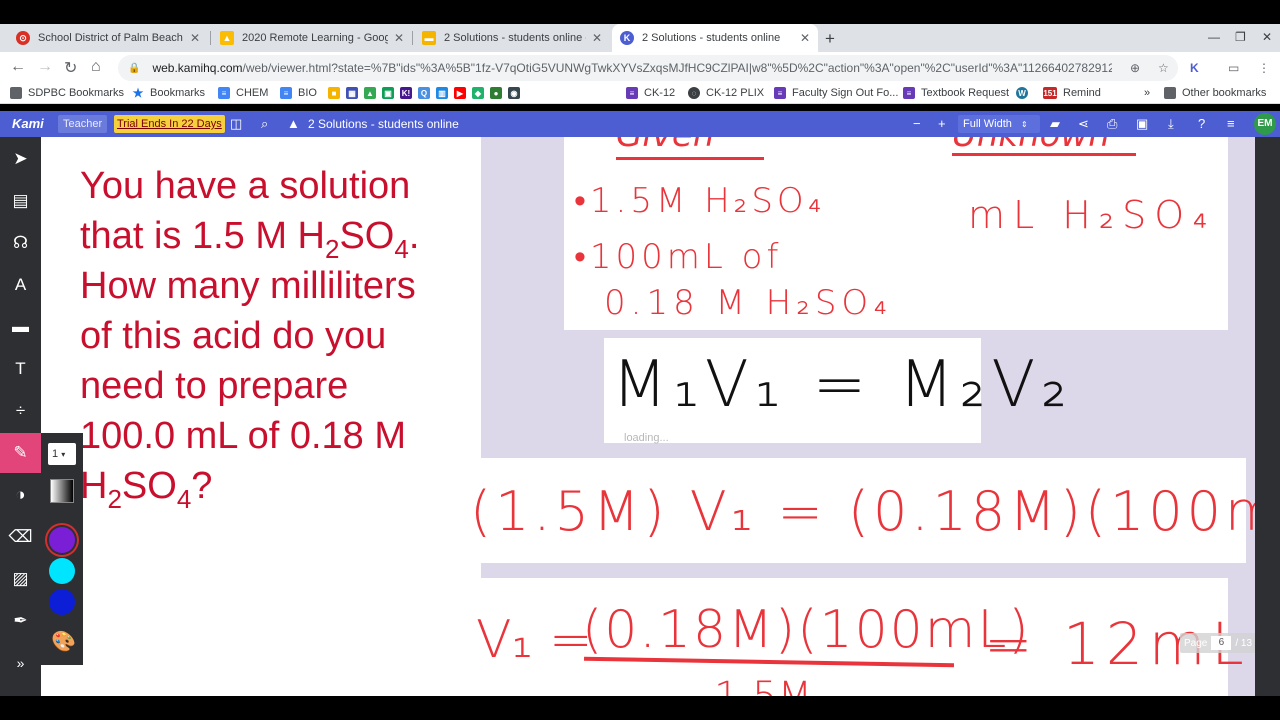  I want to click on search-icon: ⌕, so click(264, 124).